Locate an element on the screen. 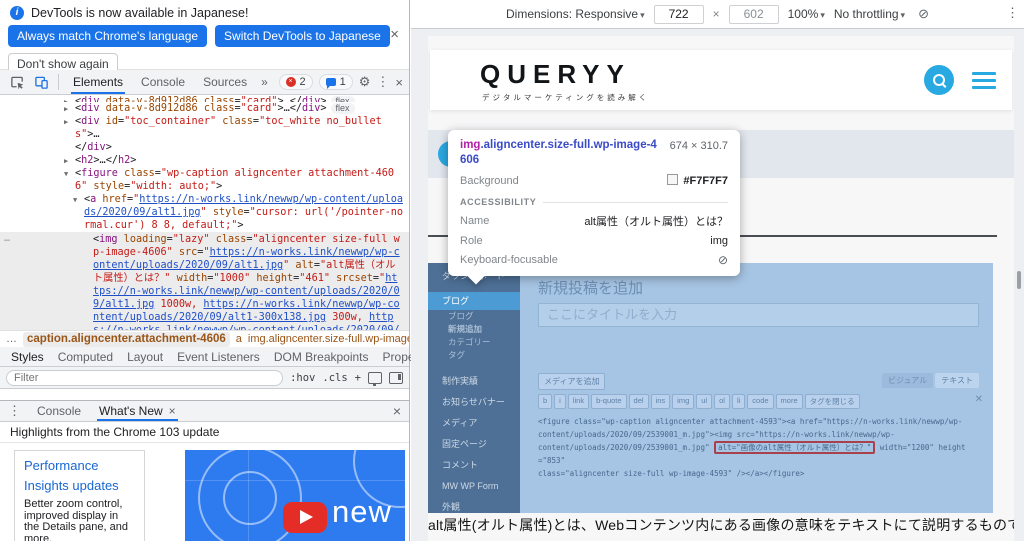 The image size is (1024, 541). tree-node-close-div: </div> is located at coordinates (204, 147).